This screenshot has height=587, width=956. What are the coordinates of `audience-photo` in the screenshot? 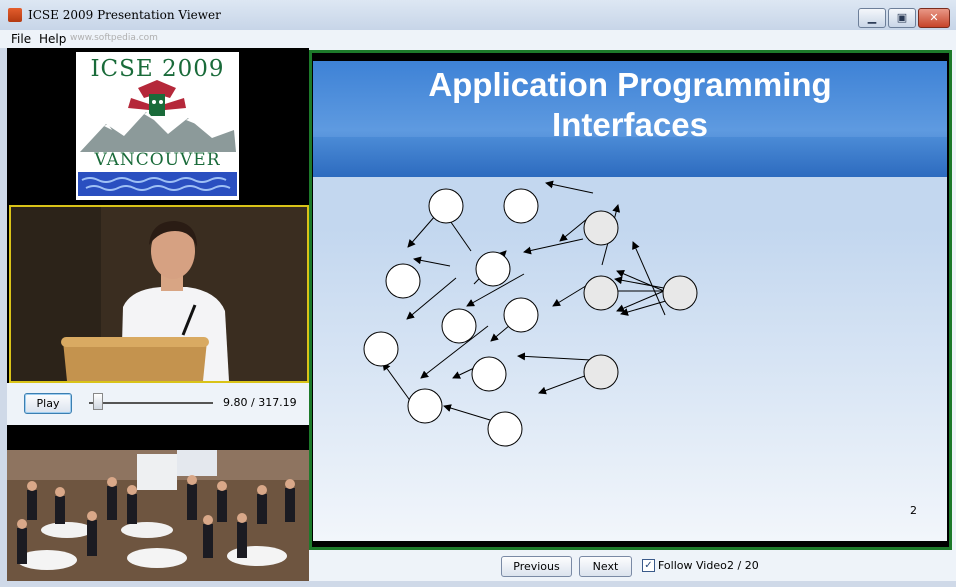 It's located at (158, 515).